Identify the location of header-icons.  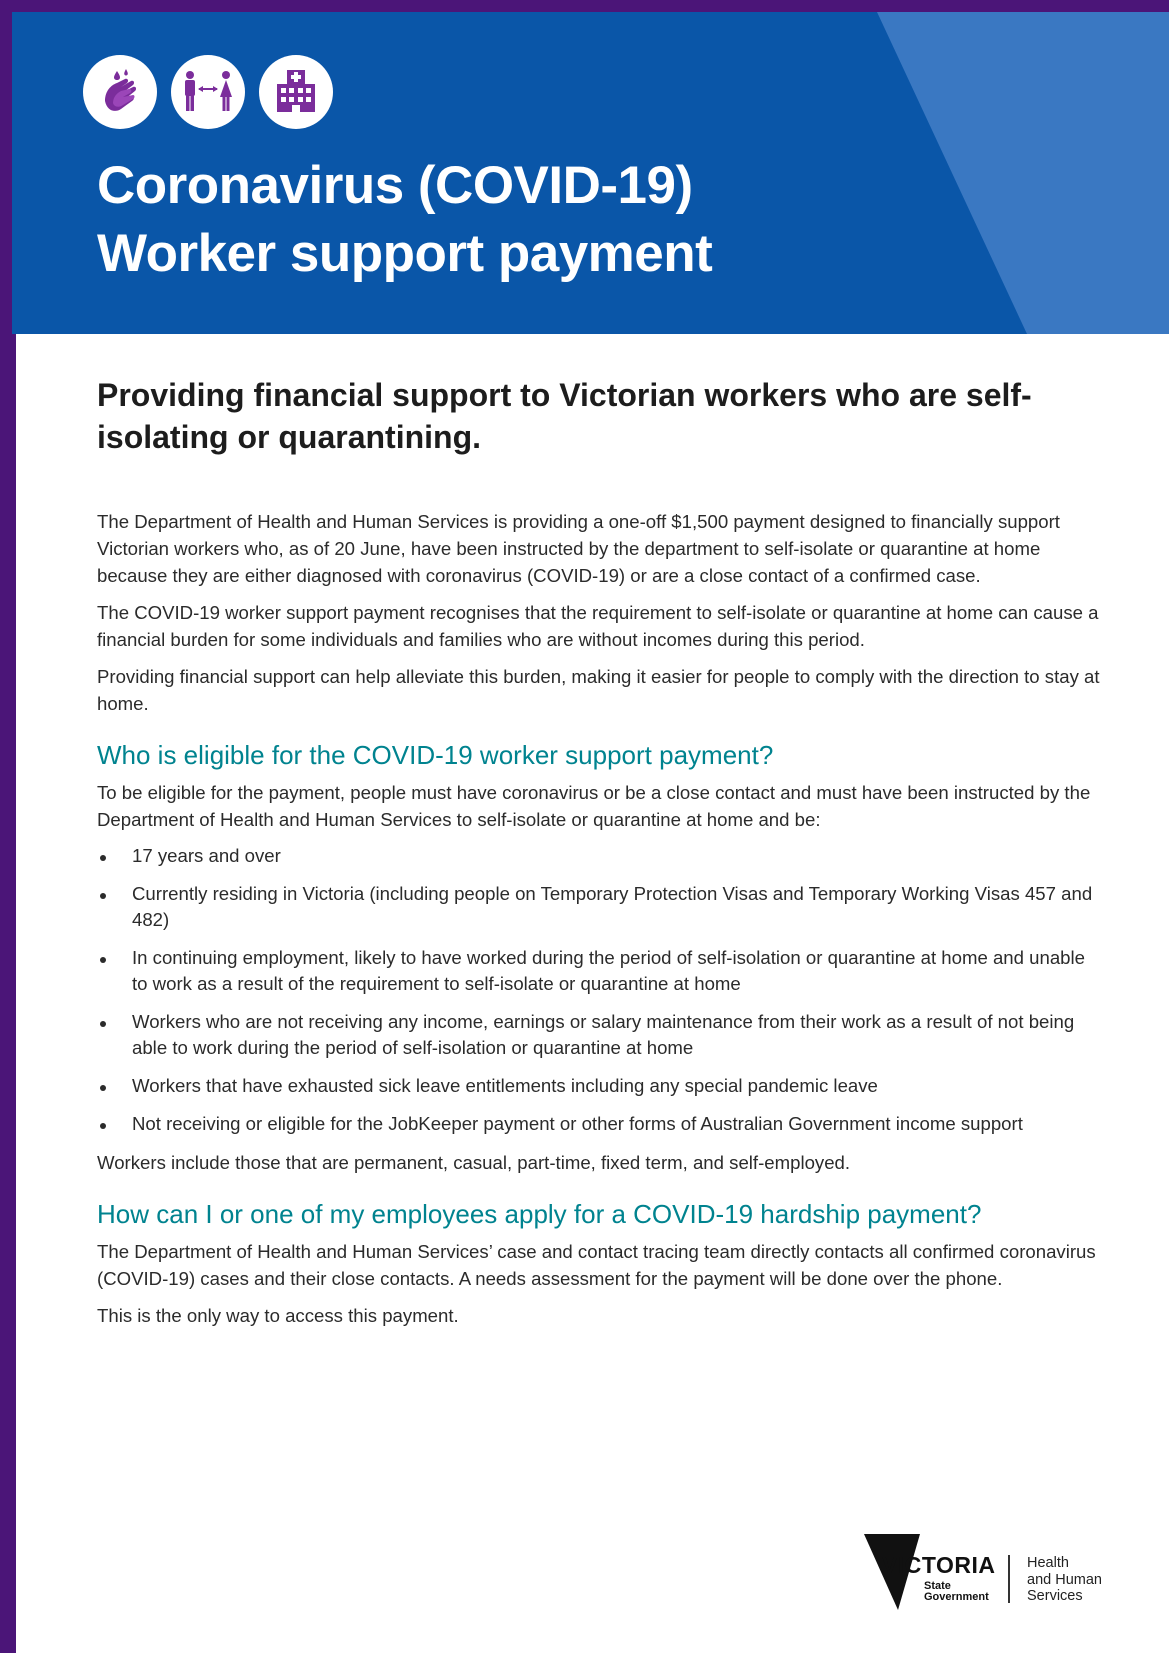
(208, 92).